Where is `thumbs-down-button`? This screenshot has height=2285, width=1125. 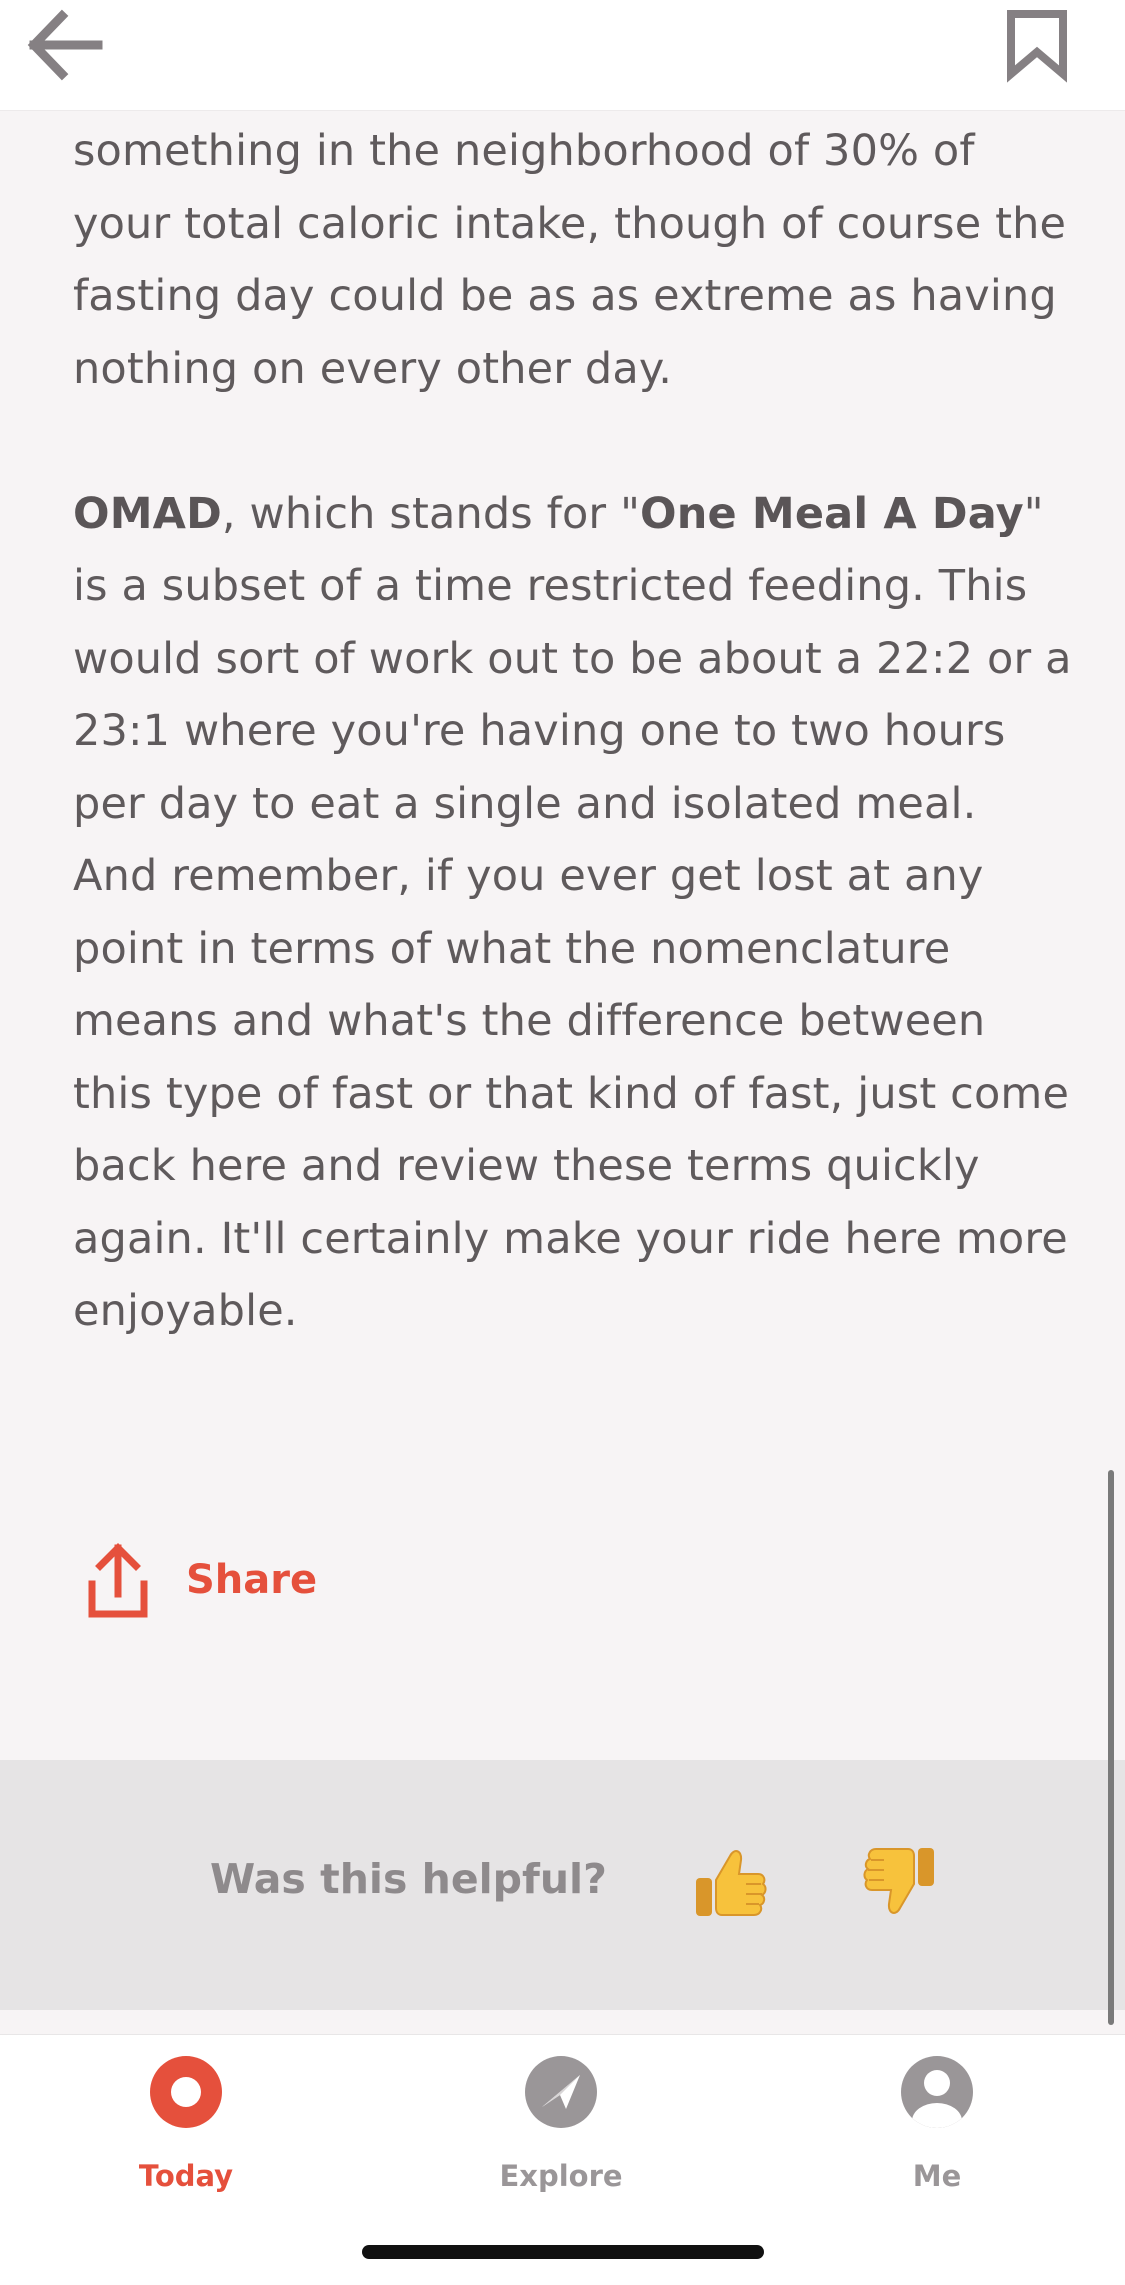 thumbs-down-button is located at coordinates (900, 1882).